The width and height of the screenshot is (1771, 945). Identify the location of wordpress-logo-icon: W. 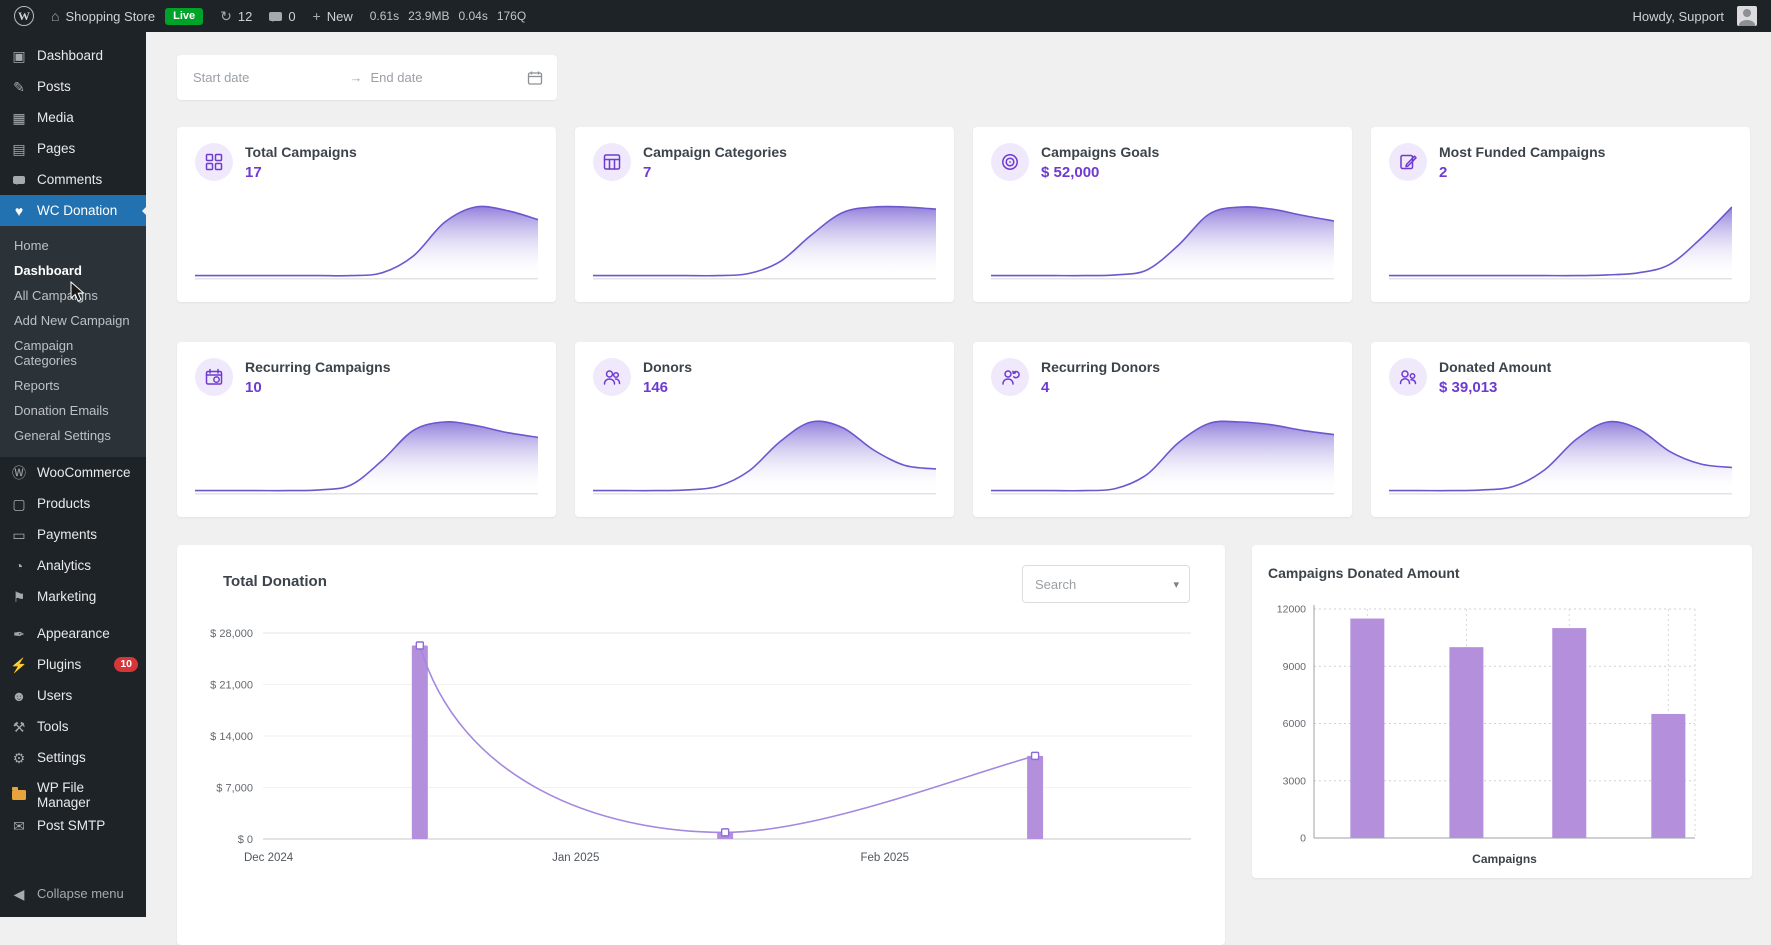
(24, 16).